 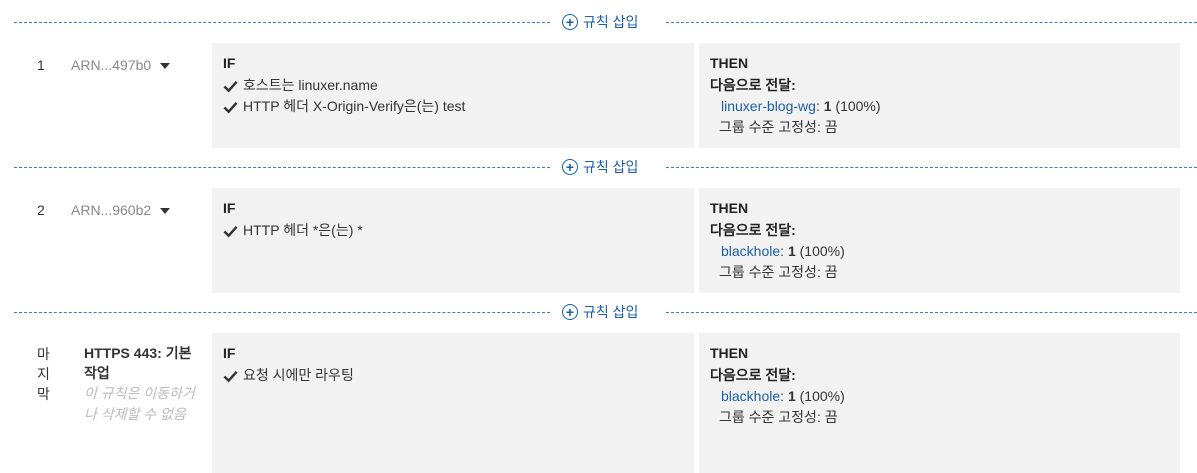 What do you see at coordinates (453, 85) in the screenshot?
I see `condition-item: 호스트는 linuxer.name` at bounding box center [453, 85].